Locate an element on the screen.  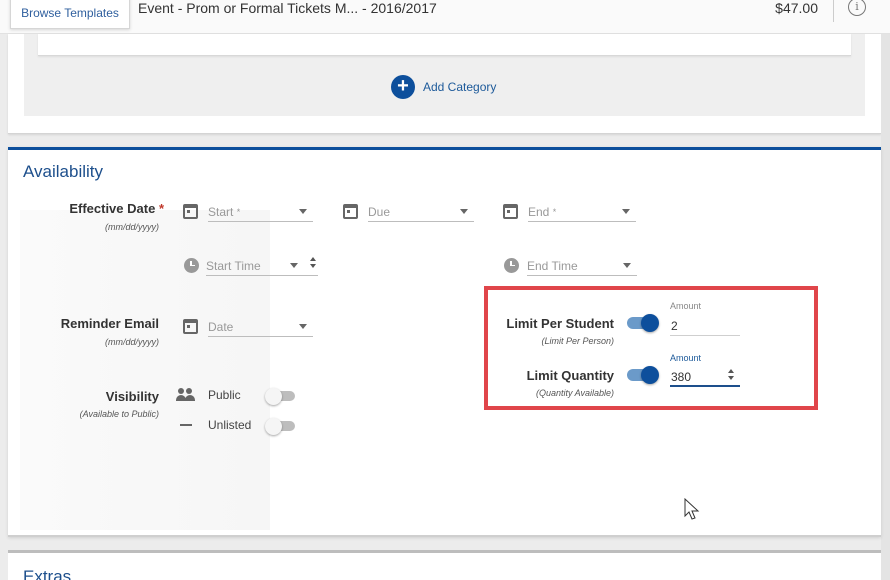
effective-date-text: Effective Date is located at coordinates (112, 208).